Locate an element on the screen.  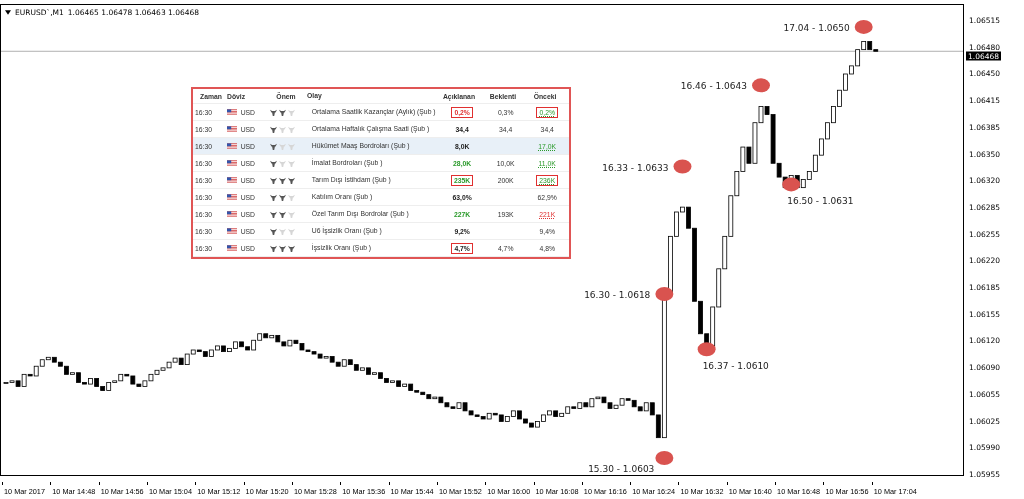
annotation-label: 16.37 - 1.0610 is located at coordinates (735, 366).